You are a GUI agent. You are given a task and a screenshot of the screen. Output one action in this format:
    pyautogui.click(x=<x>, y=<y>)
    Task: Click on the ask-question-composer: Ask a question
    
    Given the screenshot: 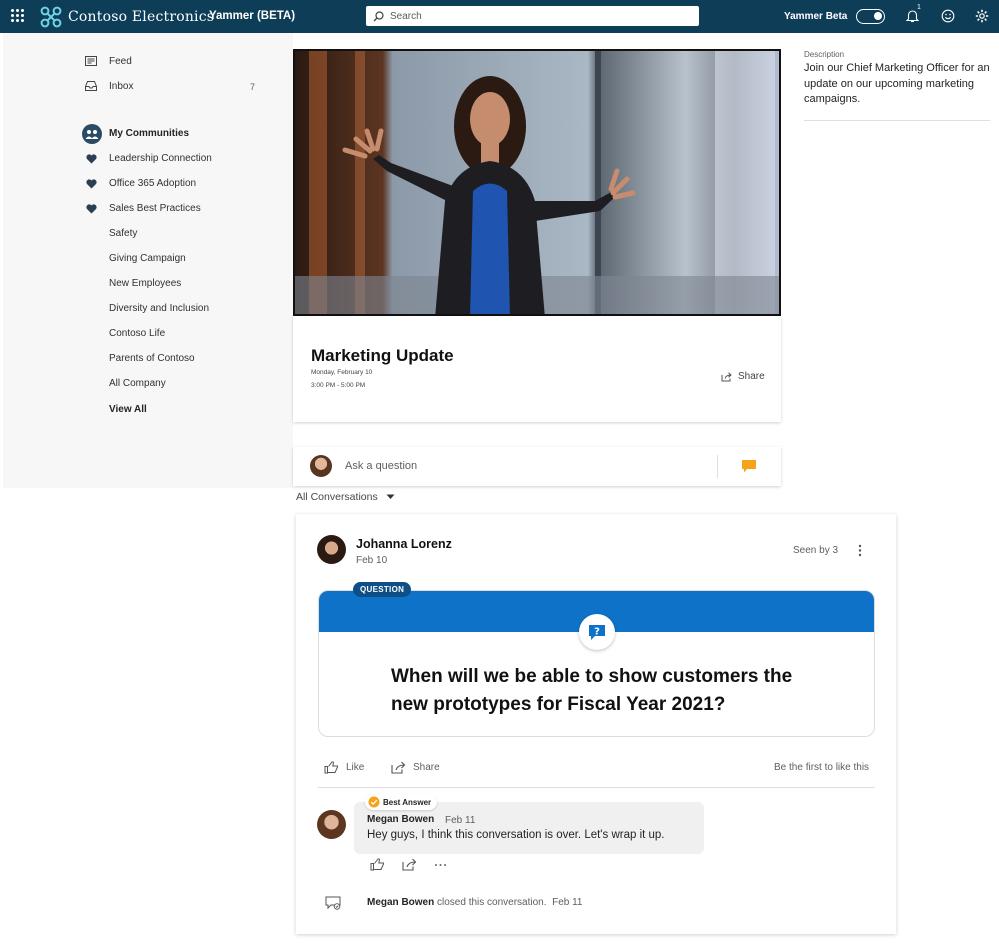 What is the action you would take?
    pyautogui.click(x=537, y=466)
    